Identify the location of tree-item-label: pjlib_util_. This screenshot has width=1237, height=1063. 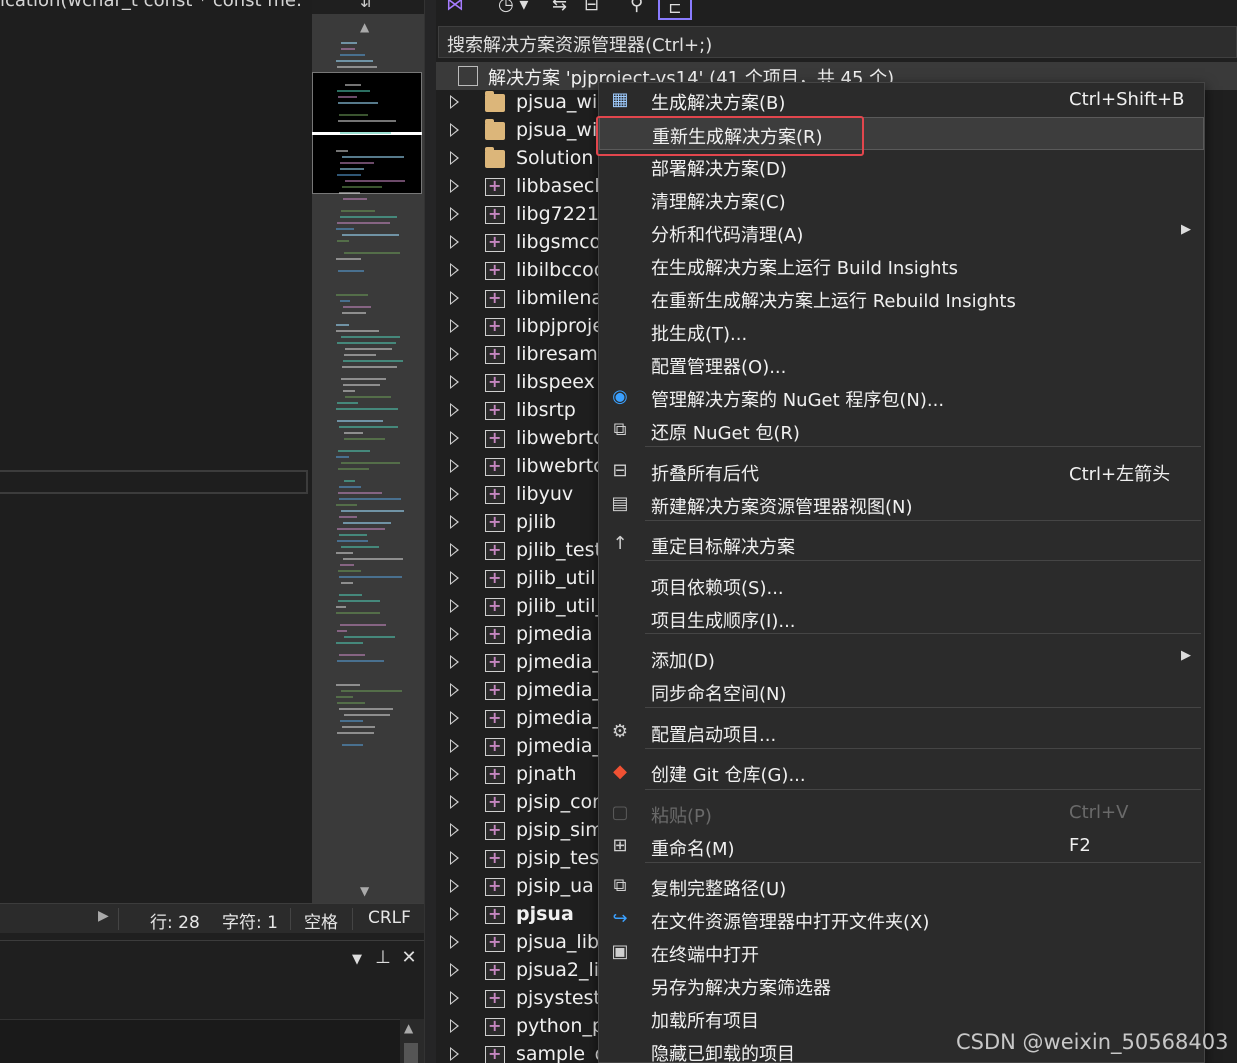
(561, 606).